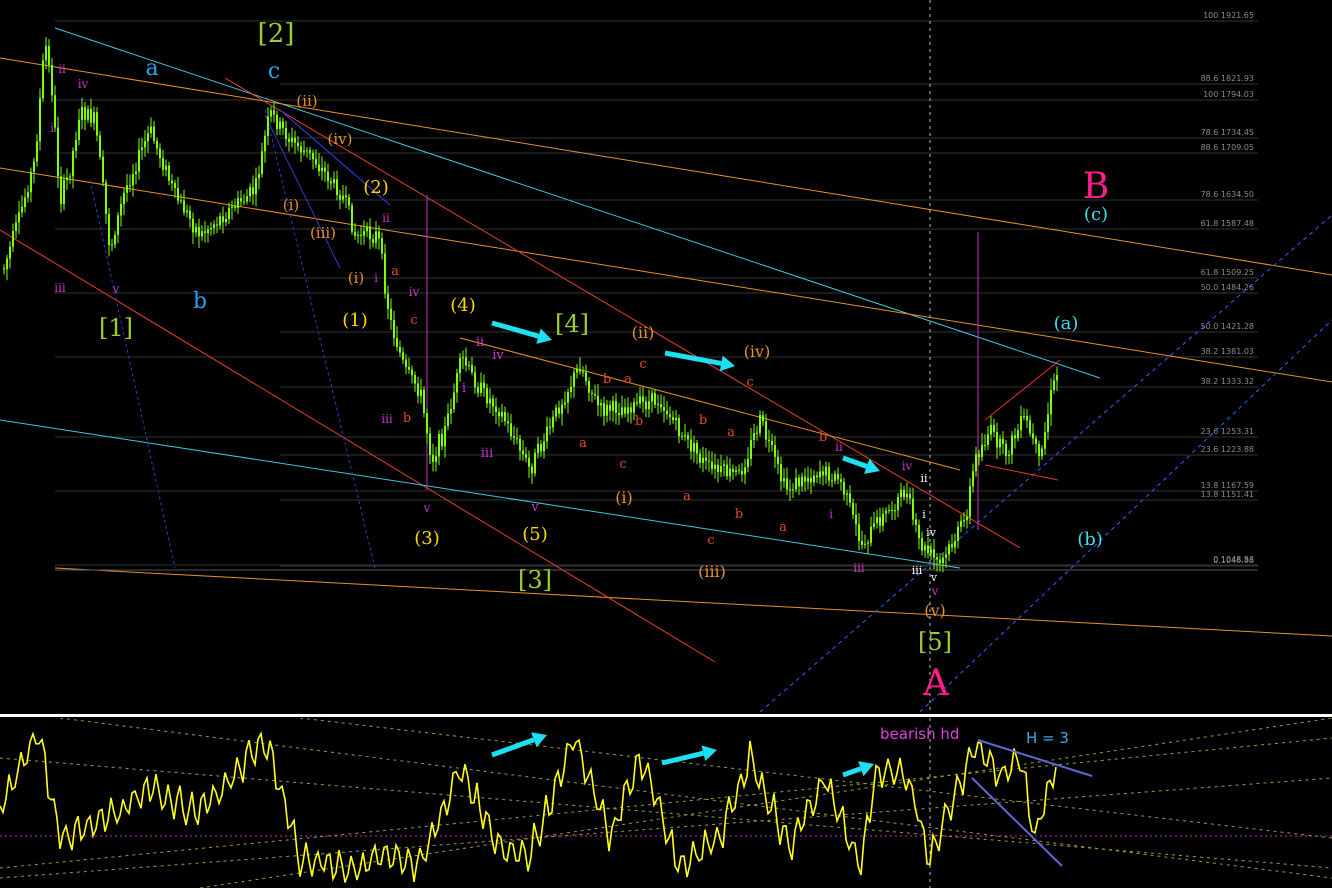  Describe the element at coordinates (1017, 822) in the screenshot. I see `channel-line` at that location.